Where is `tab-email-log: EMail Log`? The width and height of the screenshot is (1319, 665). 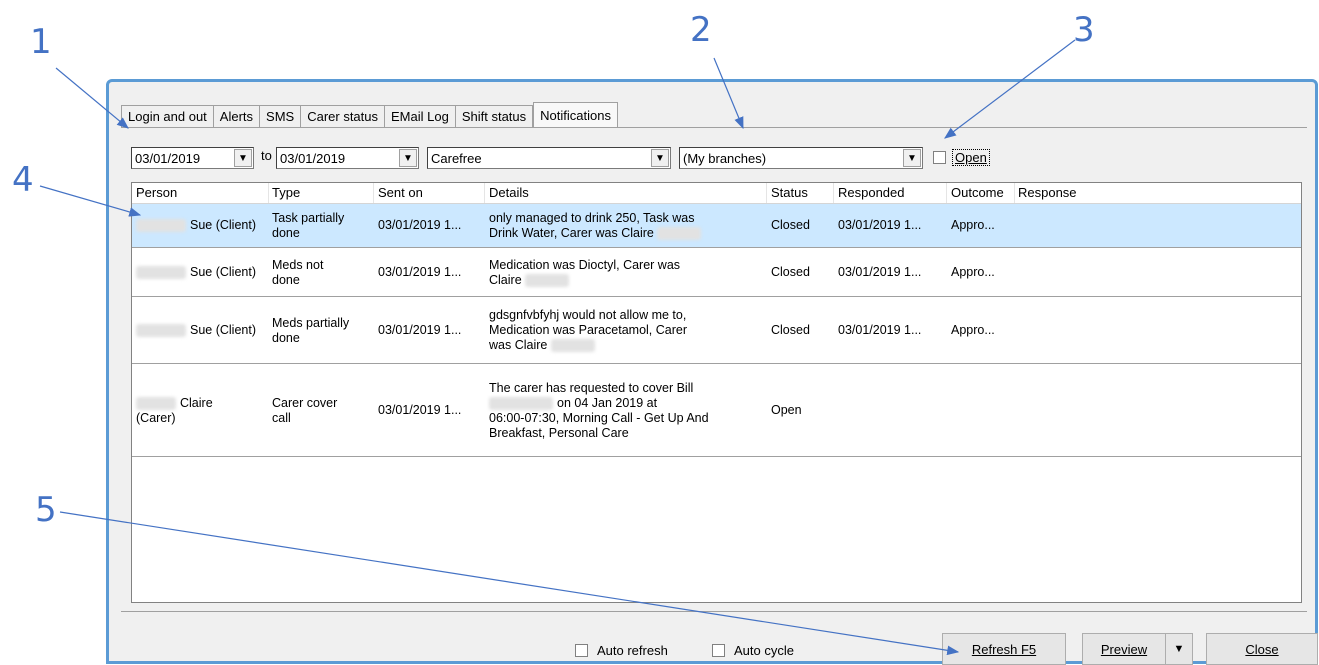
tab-email-log: EMail Log is located at coordinates (420, 116).